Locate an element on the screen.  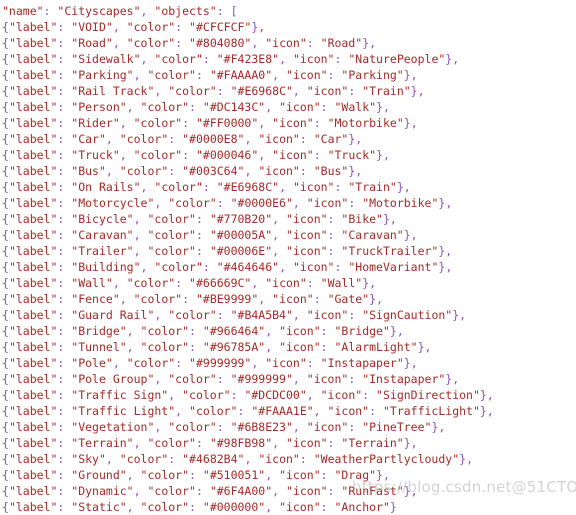
string: "Rail Track" is located at coordinates (113, 91).